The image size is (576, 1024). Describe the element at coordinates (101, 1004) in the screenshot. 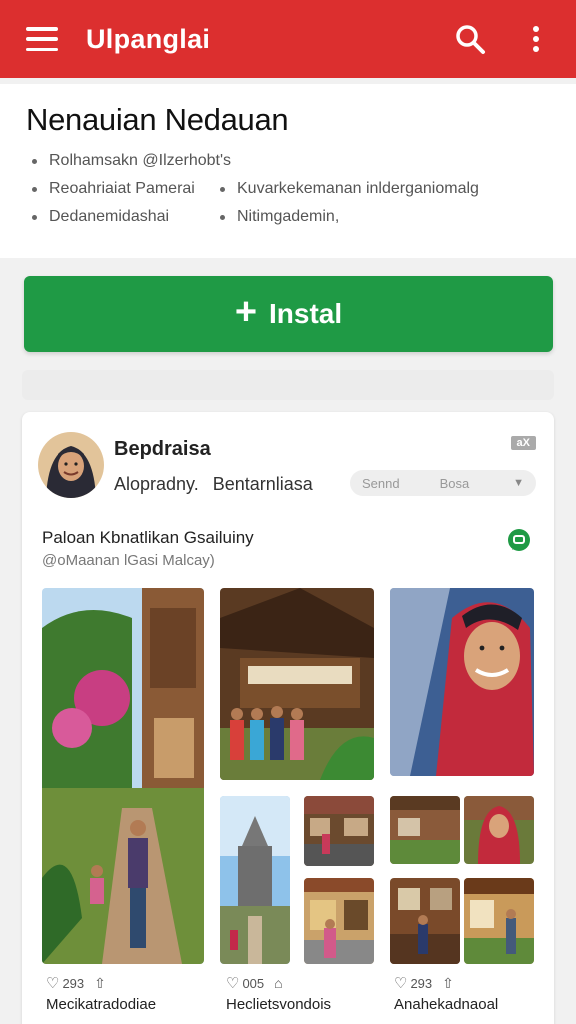

I see `photo-caption: Mecikatradodiae` at that location.